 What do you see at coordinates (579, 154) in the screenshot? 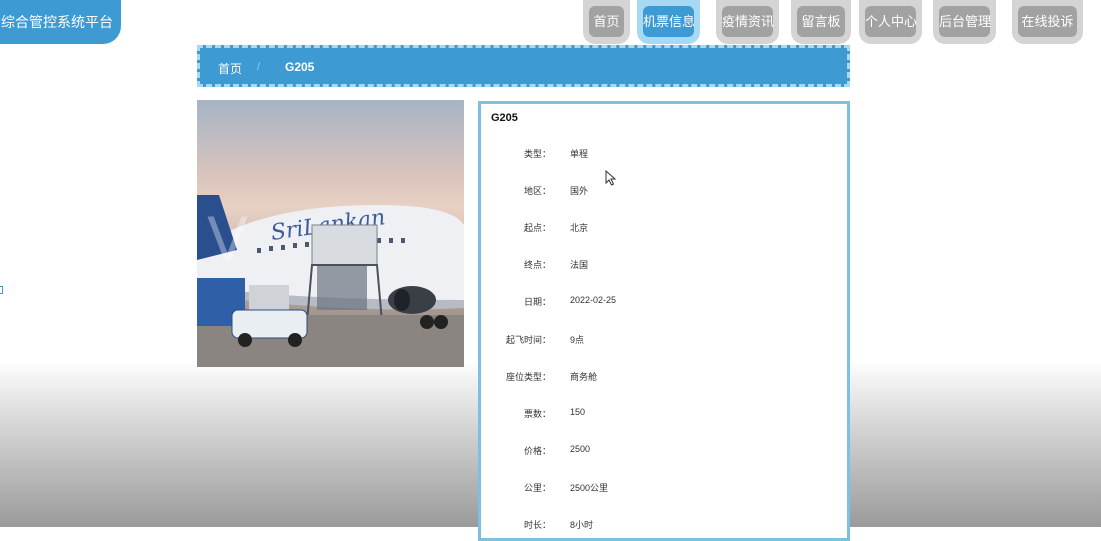
I see `field-value: 单程` at bounding box center [579, 154].